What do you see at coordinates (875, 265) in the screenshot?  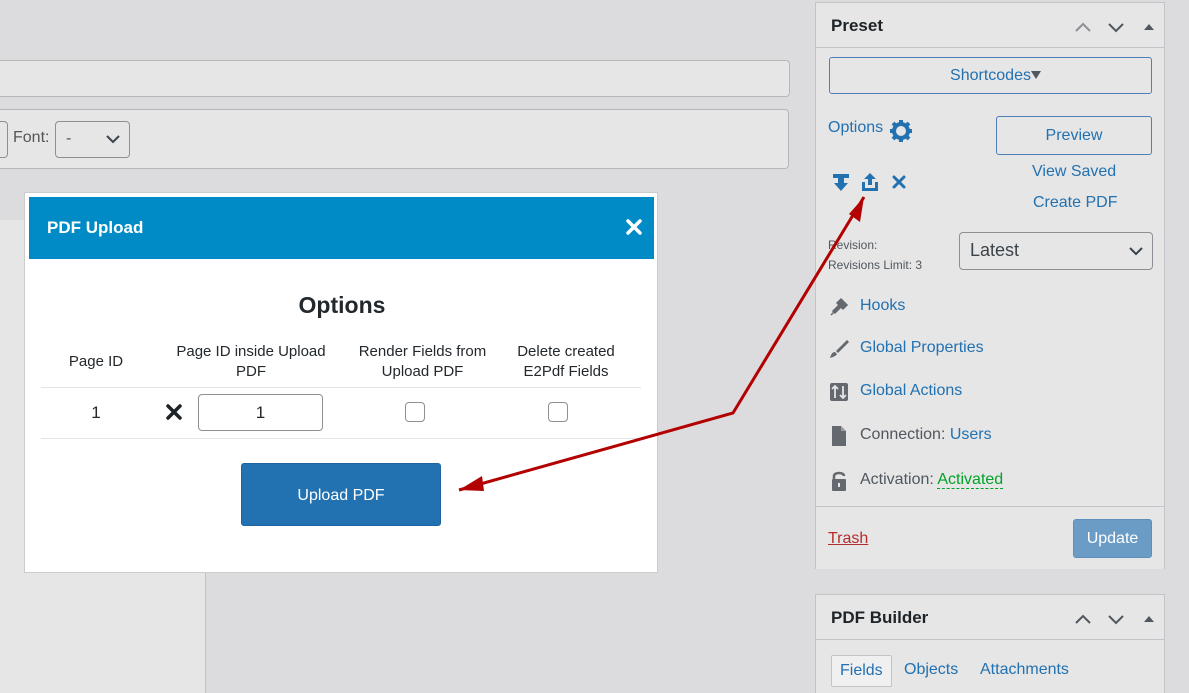 I see `revisions-limit-label: Revisions Limit: 3` at bounding box center [875, 265].